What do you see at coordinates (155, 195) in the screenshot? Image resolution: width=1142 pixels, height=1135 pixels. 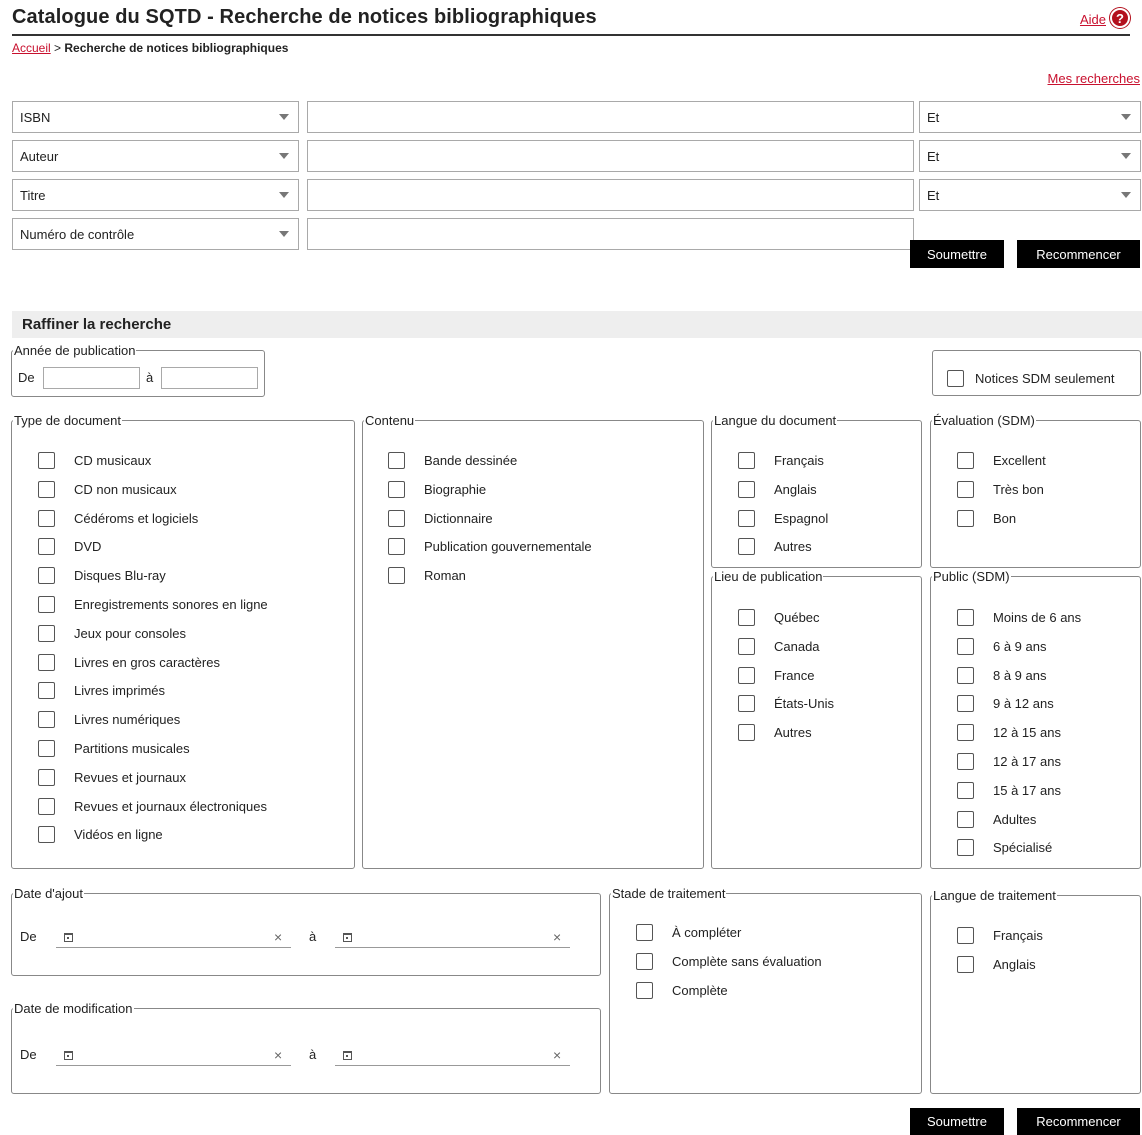 I see `search-field-select-3: Titre` at bounding box center [155, 195].